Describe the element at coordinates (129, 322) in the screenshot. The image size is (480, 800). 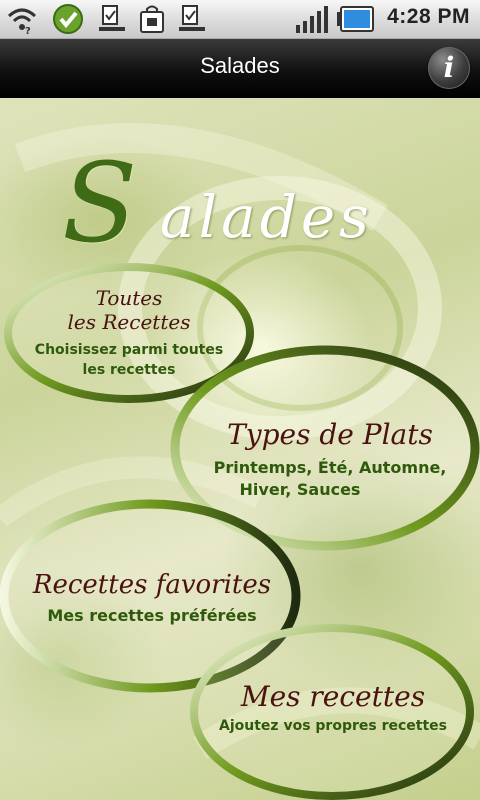
I see `menu-item-title: les Recettes` at that location.